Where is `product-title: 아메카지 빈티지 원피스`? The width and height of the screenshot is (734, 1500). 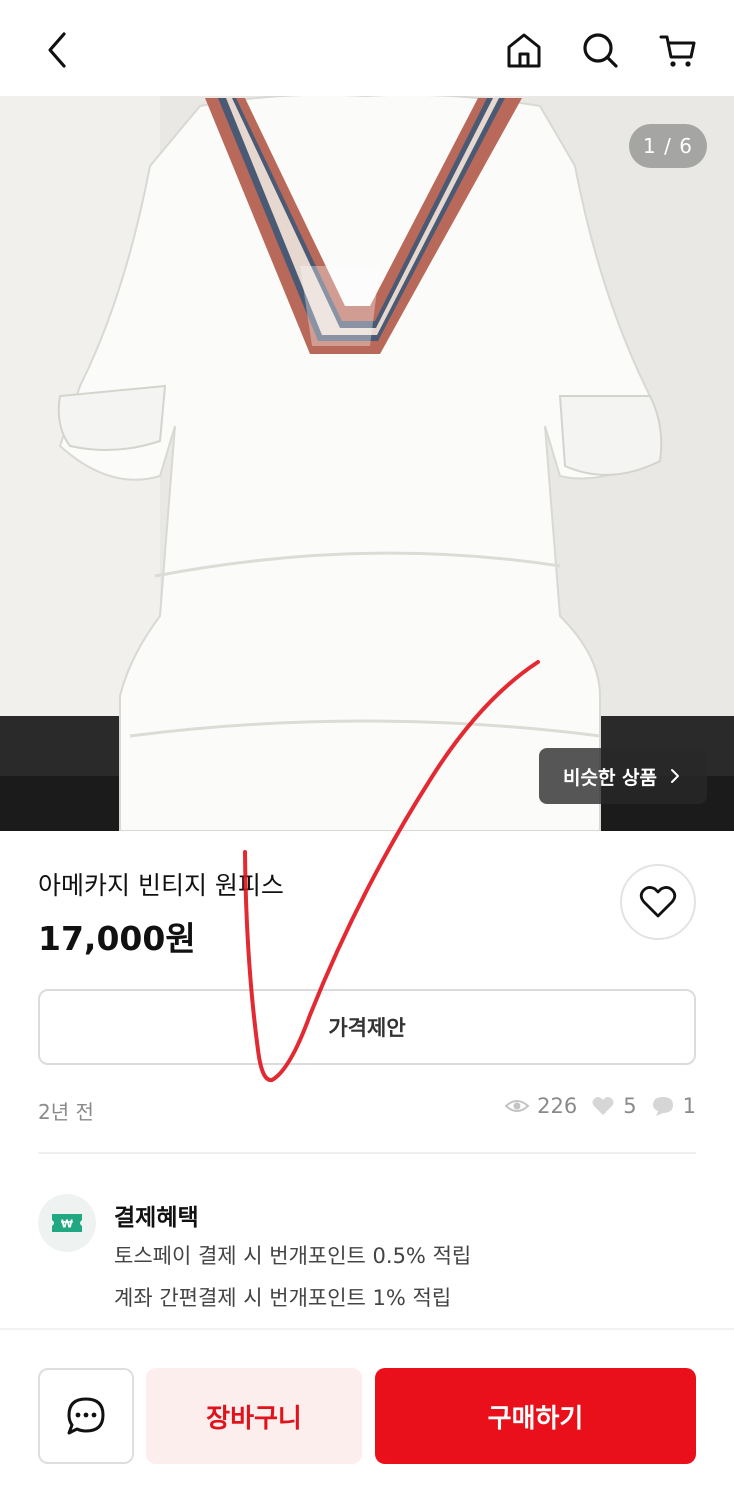
product-title: 아메카지 빈티지 원피스 is located at coordinates (161, 885).